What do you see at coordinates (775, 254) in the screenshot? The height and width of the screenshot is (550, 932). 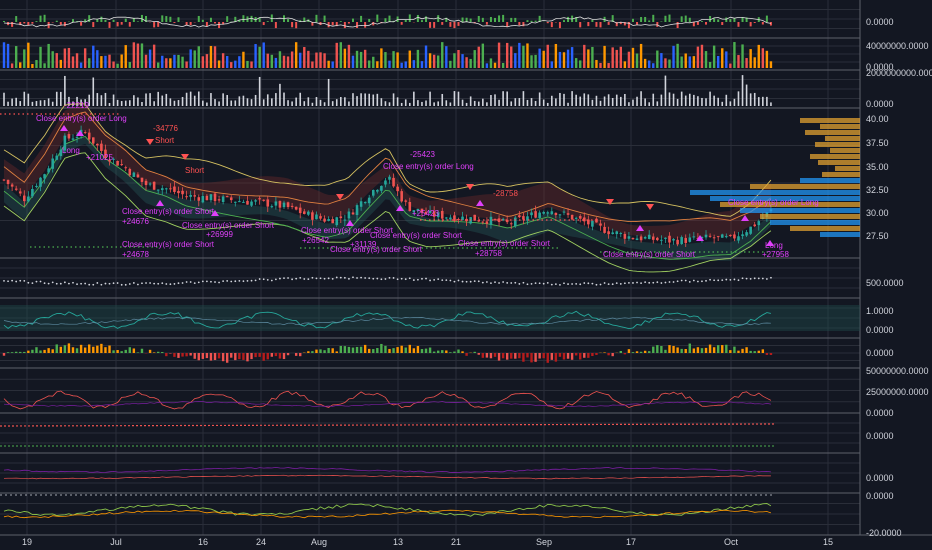 I see `trade-annotation: +27958` at bounding box center [775, 254].